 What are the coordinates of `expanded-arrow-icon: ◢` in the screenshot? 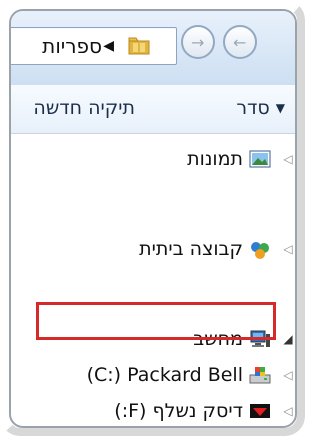 It's located at (288, 339).